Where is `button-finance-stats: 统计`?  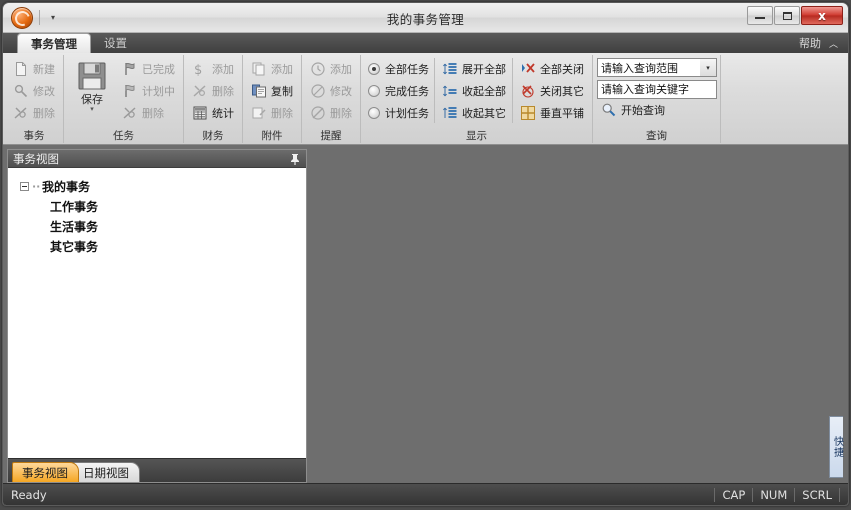
button-finance-stats: 统计 is located at coordinates (213, 112).